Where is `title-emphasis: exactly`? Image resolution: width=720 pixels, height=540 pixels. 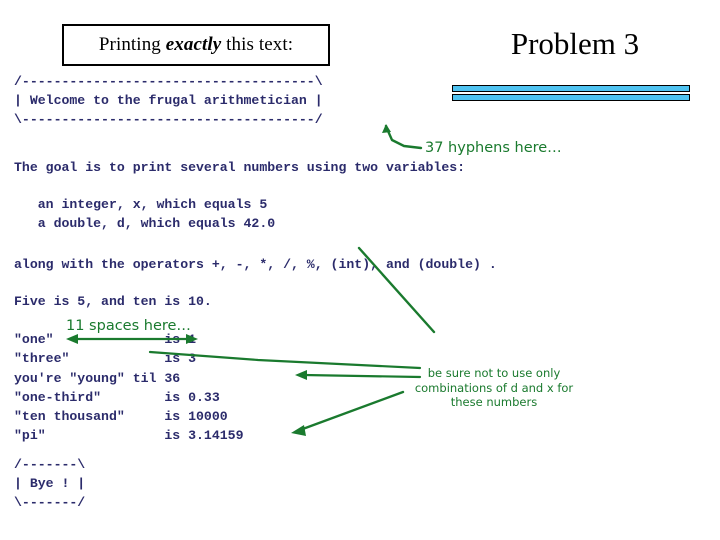
title-emphasis: exactly is located at coordinates (193, 44).